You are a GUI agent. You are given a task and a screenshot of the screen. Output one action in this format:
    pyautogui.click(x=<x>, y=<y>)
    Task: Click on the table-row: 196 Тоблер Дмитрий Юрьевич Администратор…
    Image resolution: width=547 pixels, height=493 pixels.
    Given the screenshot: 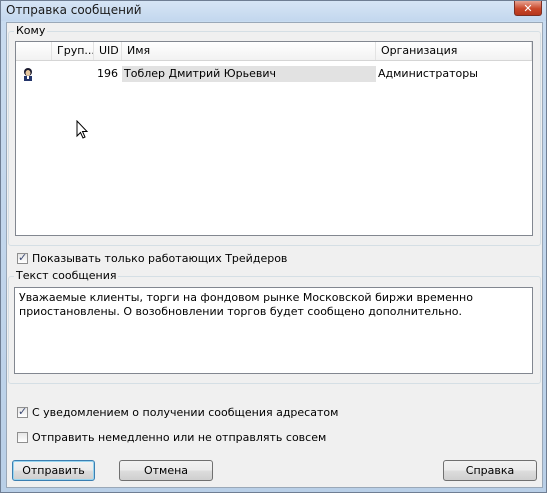 What is the action you would take?
    pyautogui.click(x=274, y=74)
    